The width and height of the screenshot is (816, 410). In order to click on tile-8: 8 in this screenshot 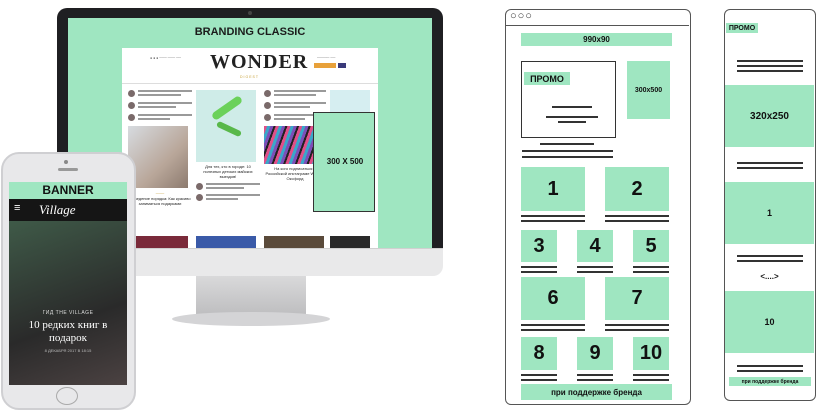, I will do `click(539, 353)`.